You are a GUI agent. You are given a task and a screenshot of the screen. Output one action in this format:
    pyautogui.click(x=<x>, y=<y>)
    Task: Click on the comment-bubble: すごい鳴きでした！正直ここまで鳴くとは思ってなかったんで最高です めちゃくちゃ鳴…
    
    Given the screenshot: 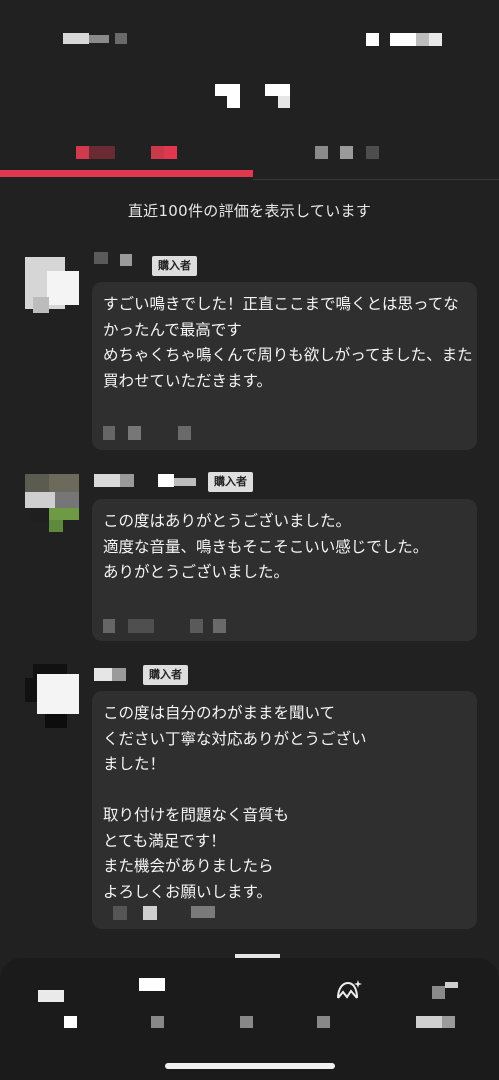 What is the action you would take?
    pyautogui.click(x=284, y=366)
    